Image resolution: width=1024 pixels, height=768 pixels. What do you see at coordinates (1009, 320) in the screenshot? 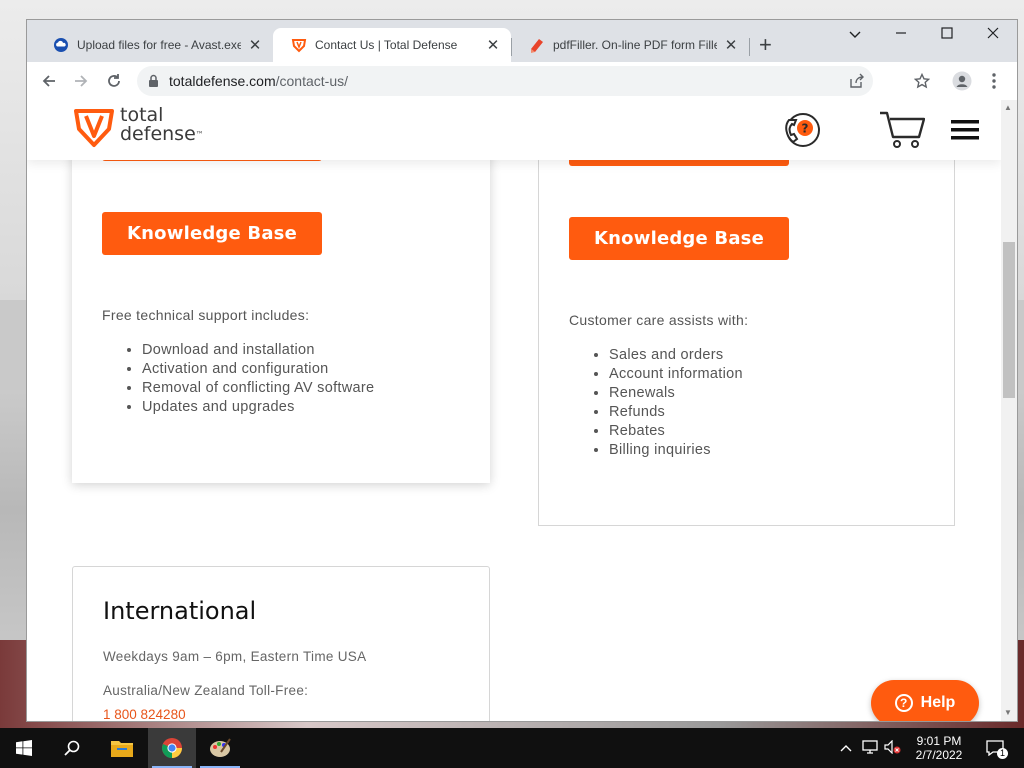
I see `scrollbar-thumb` at bounding box center [1009, 320].